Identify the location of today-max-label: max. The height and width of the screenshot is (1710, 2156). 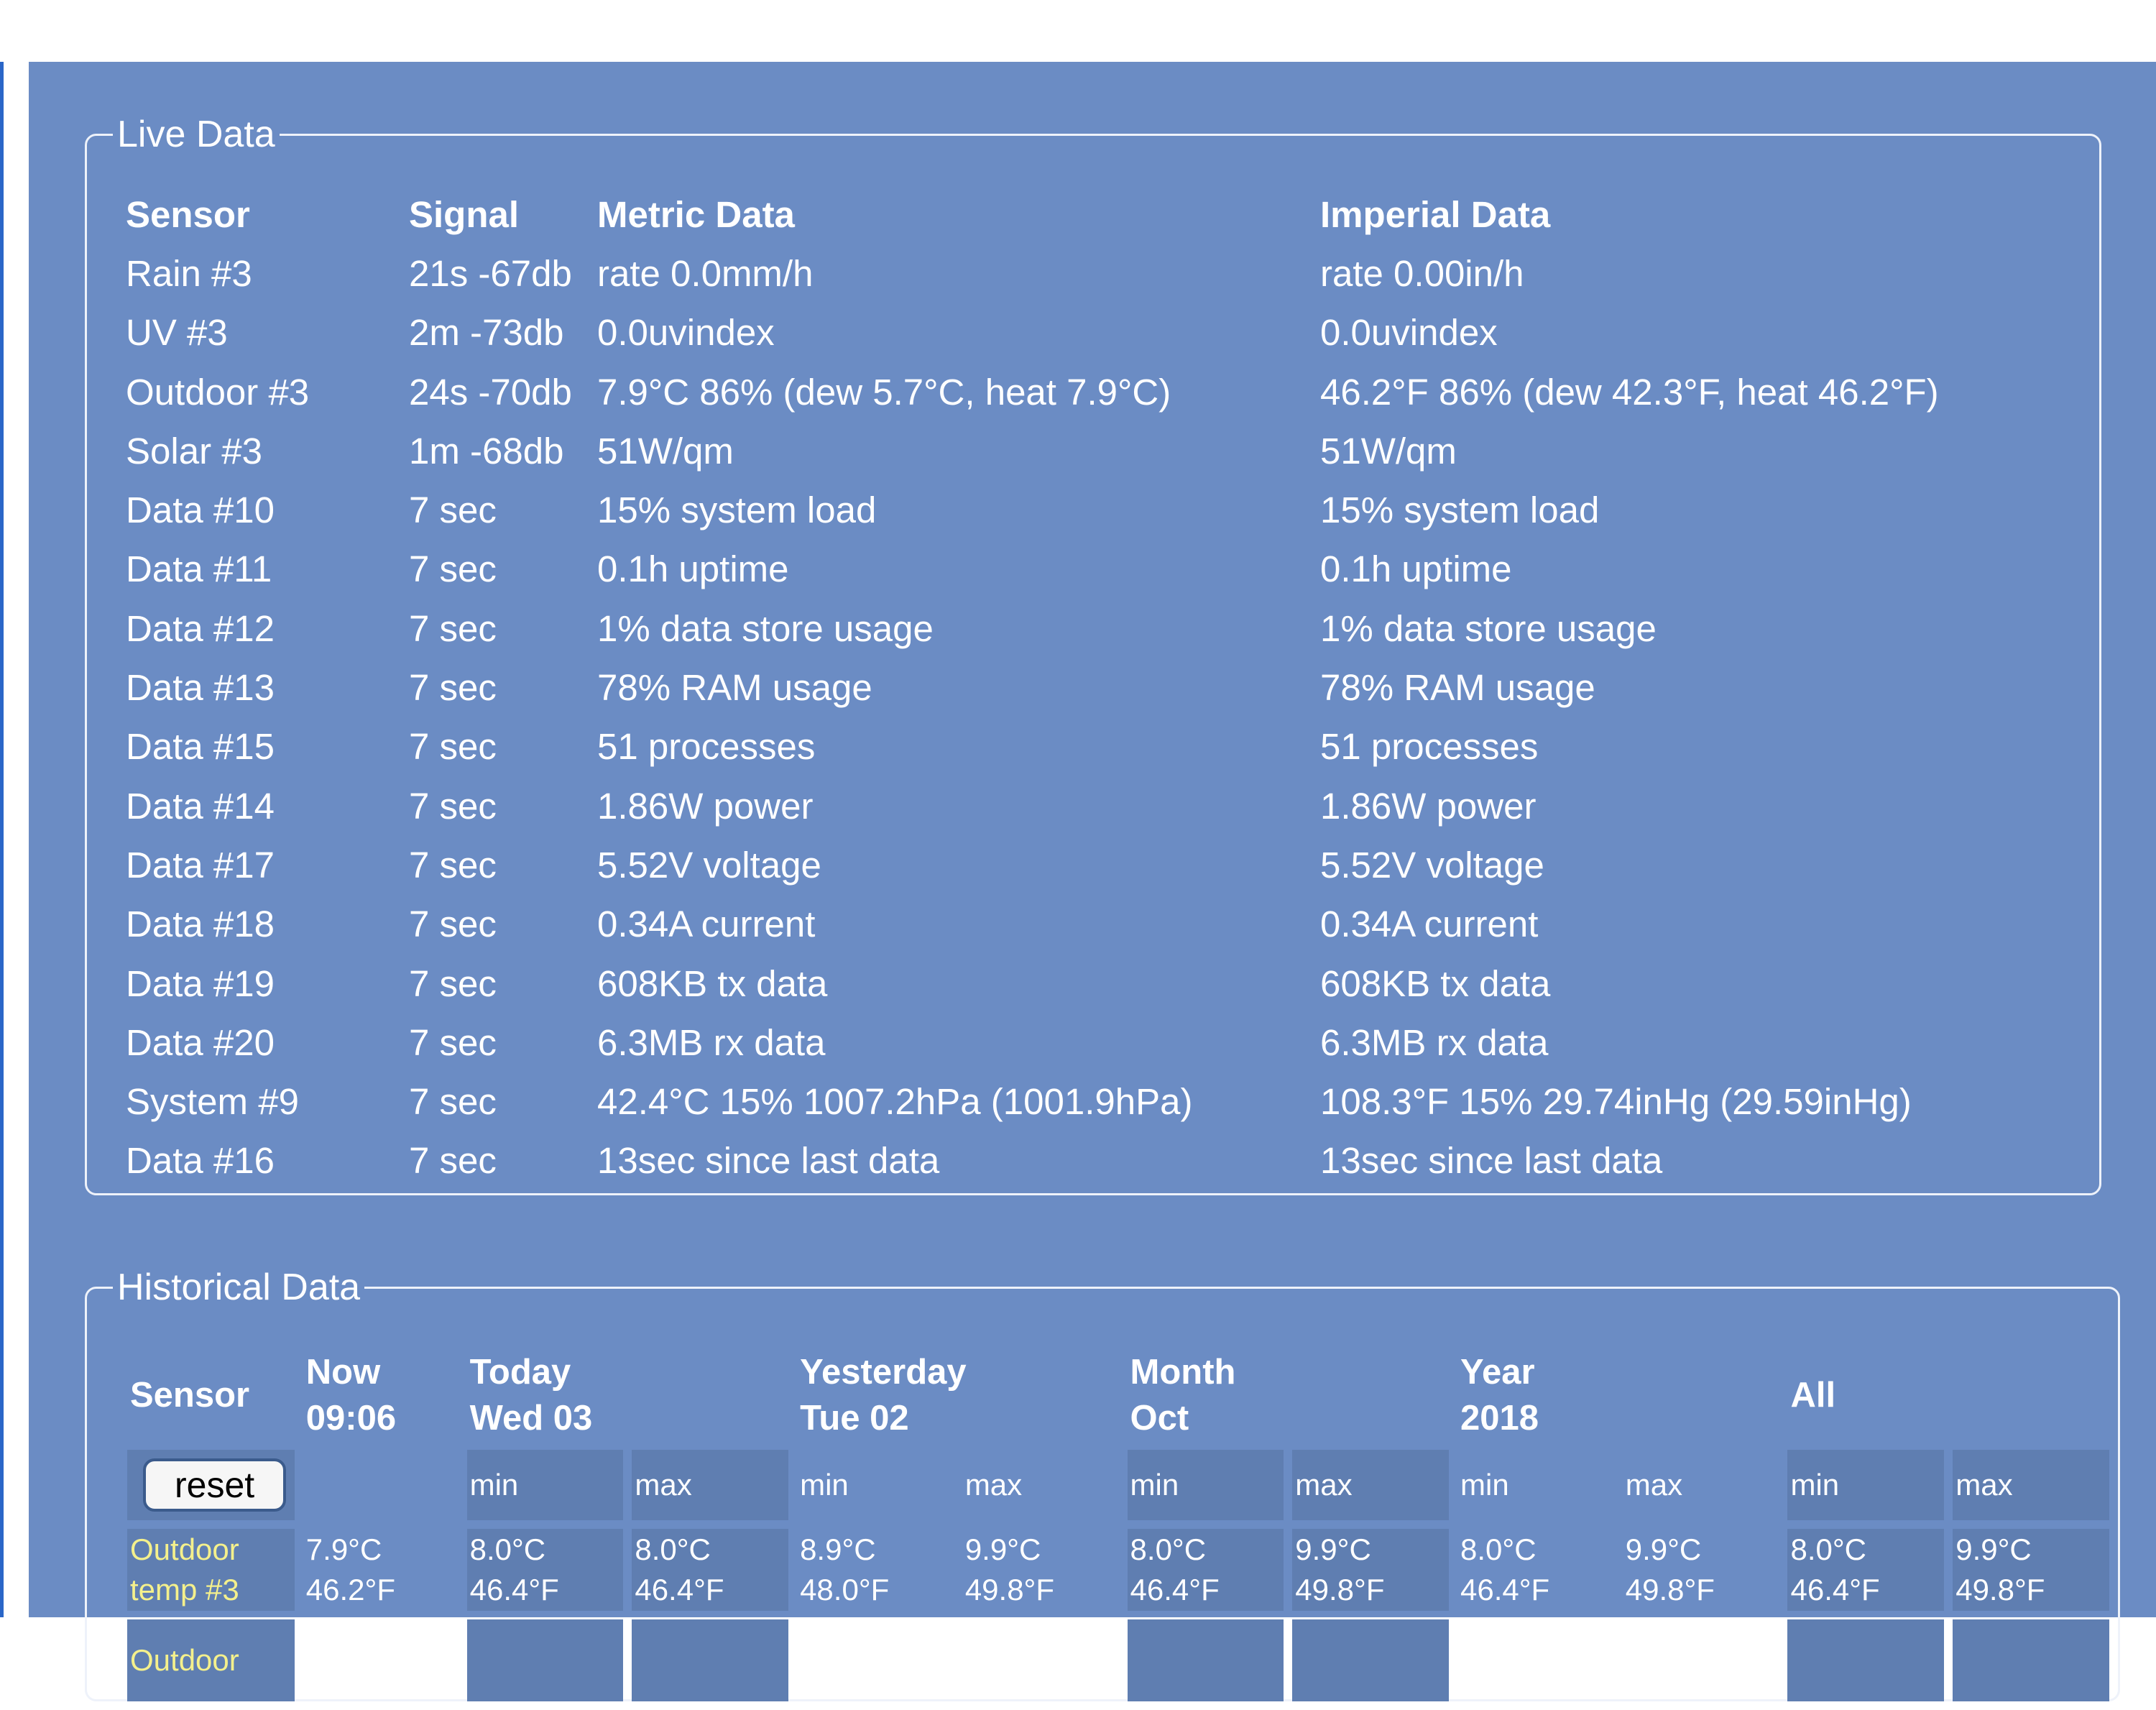
(710, 1485).